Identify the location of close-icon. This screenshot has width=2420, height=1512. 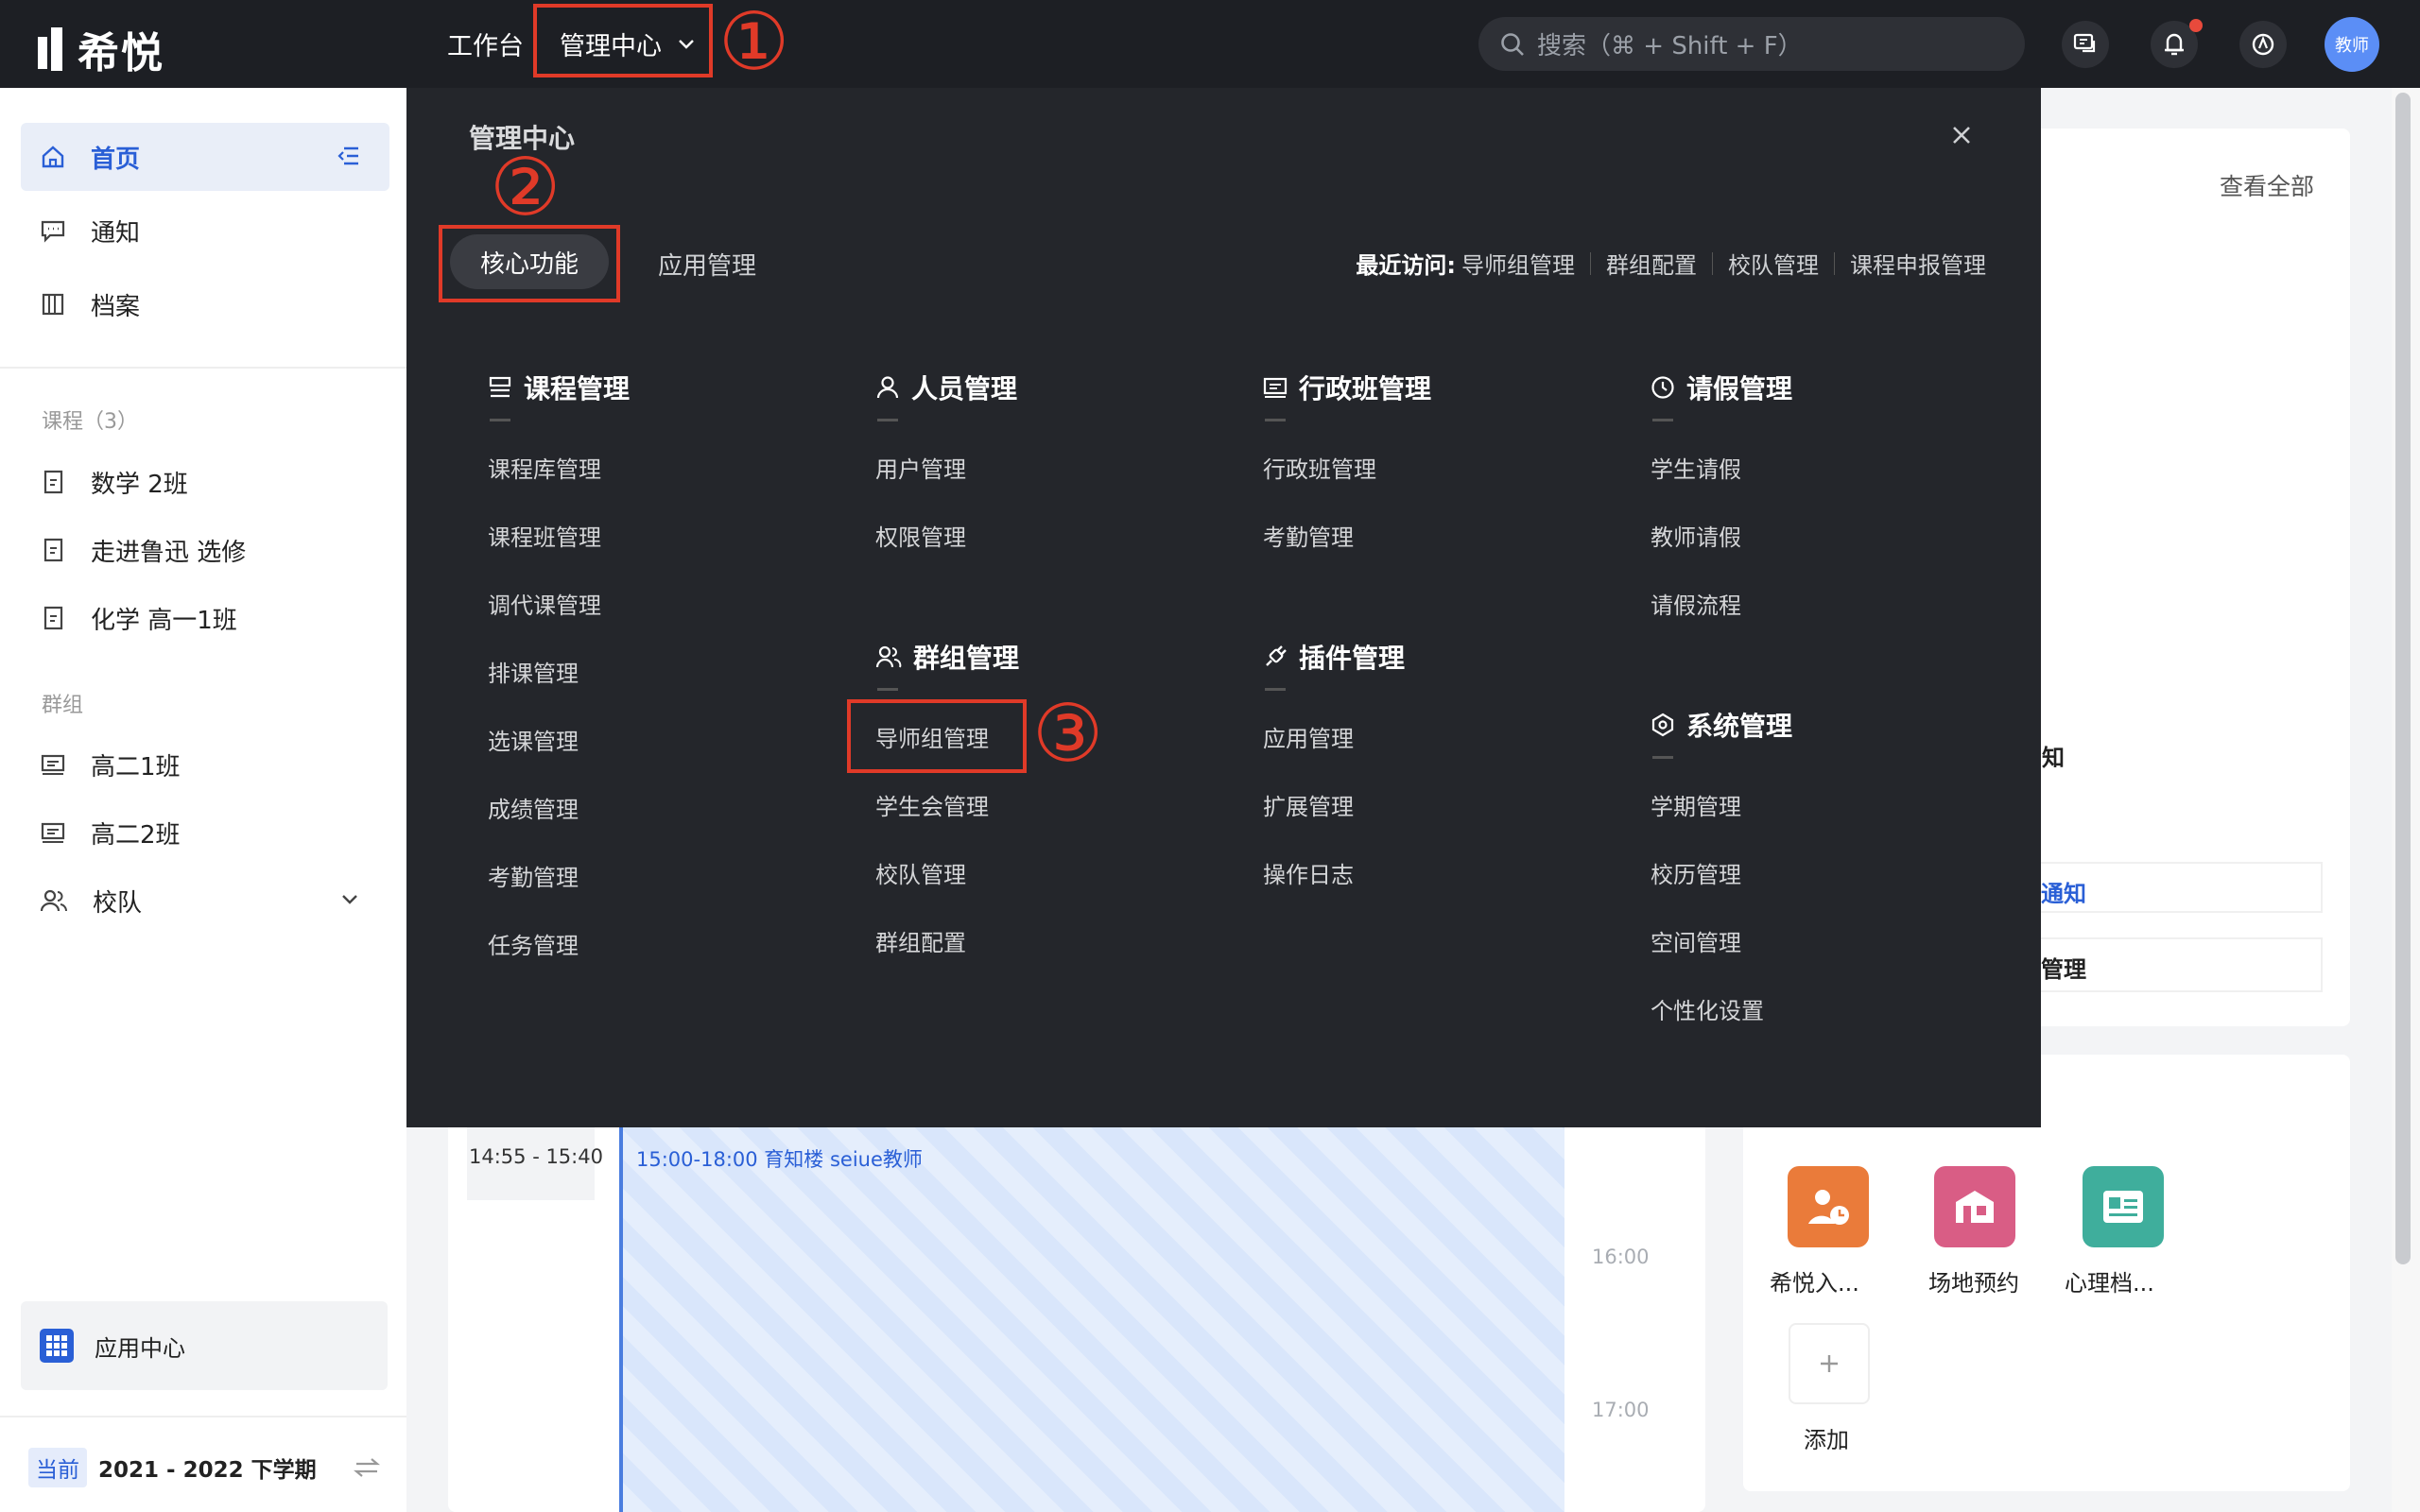
(1961, 135).